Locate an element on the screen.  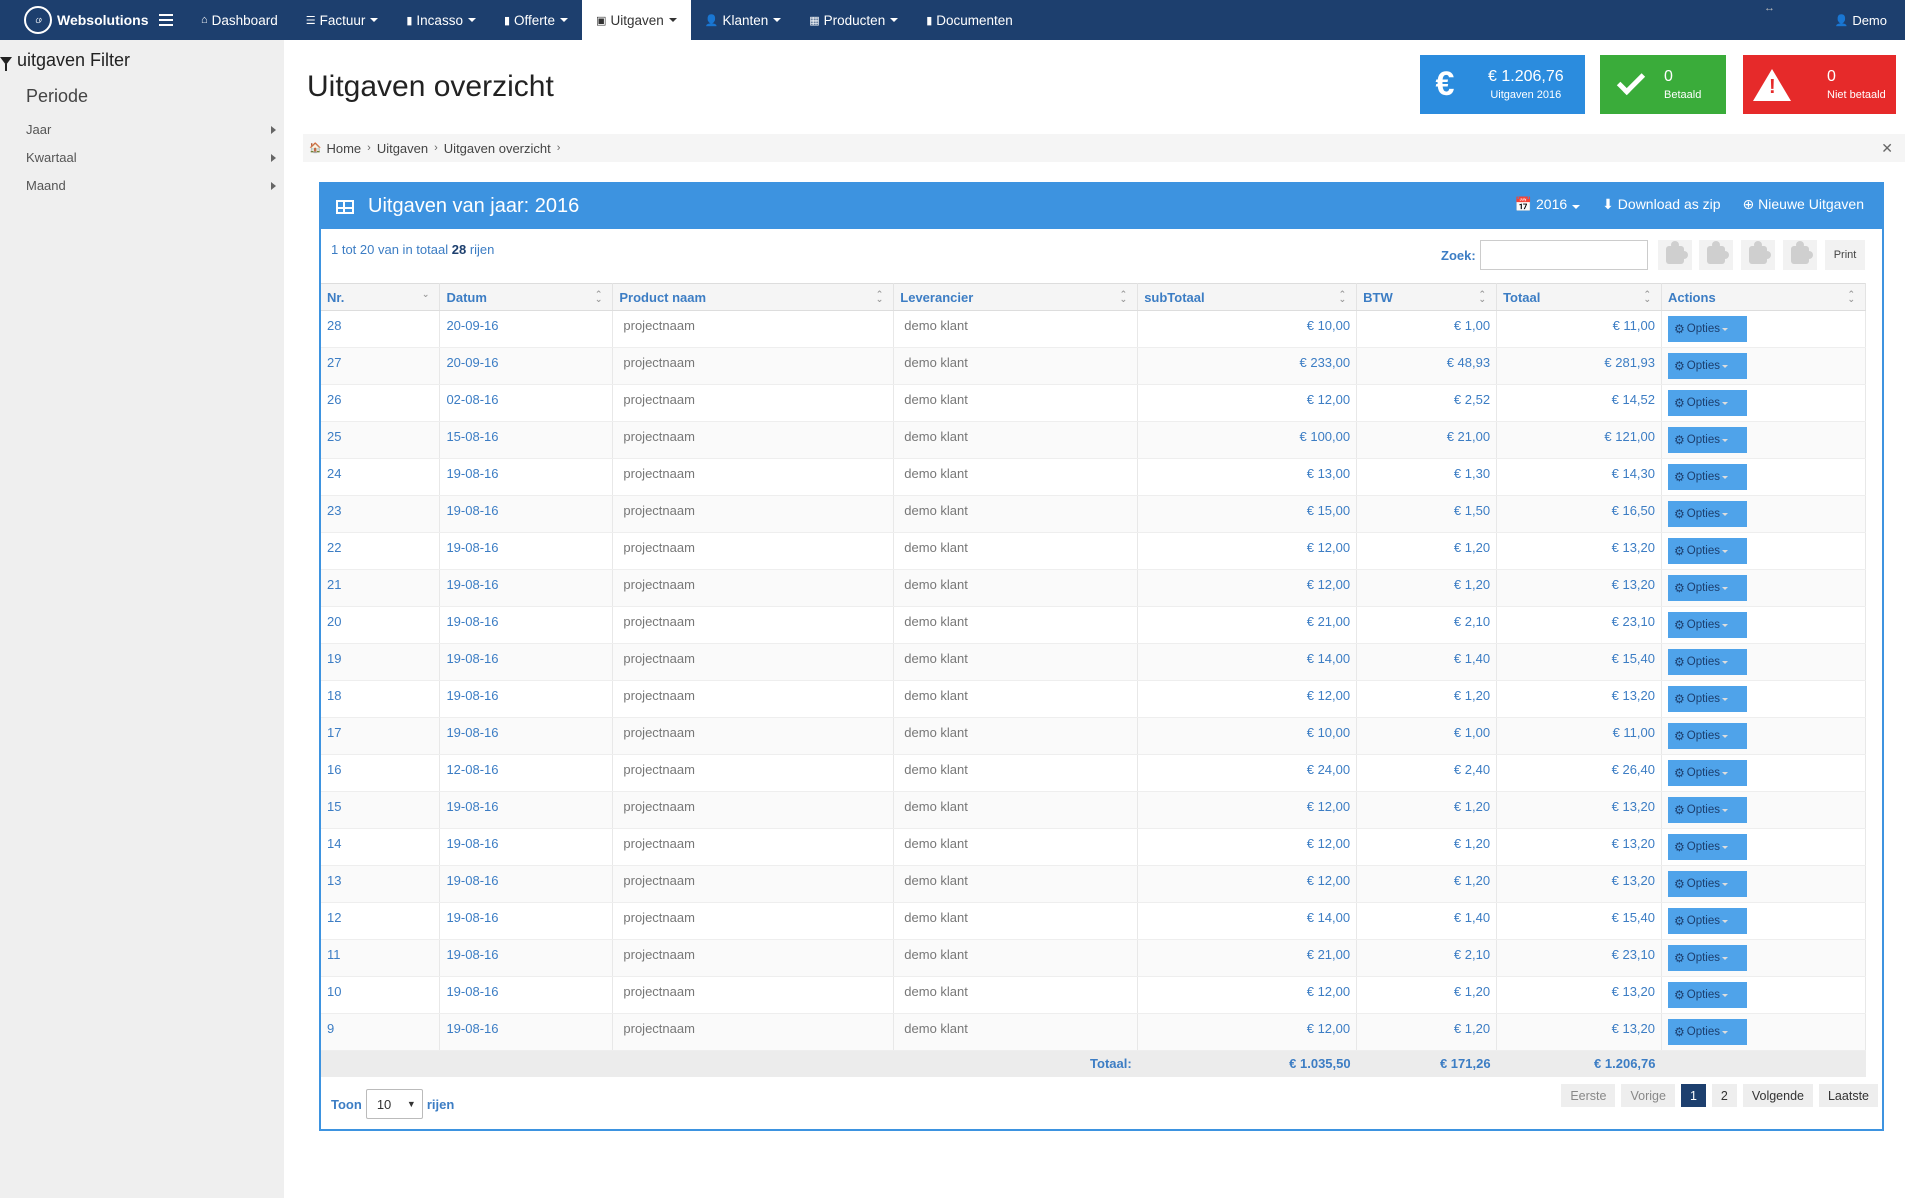
column-header-btw: BTW ⌃ ⌄ is located at coordinates (1427, 297).